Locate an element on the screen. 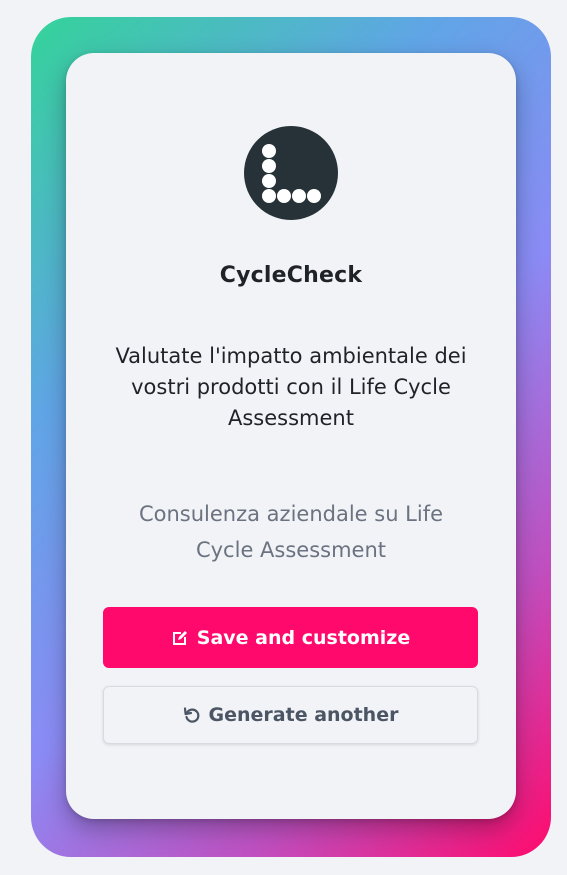 This screenshot has width=567, height=875. save-and-customize-button: Save and customize is located at coordinates (290, 637).